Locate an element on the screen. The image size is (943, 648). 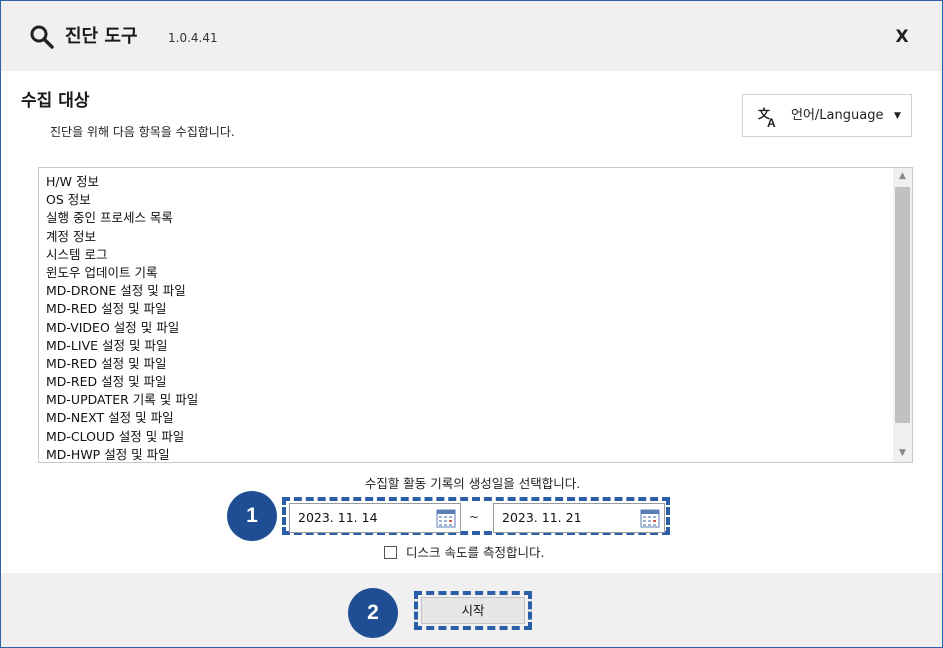
translate-icon: 文 A is located at coordinates (767, 117).